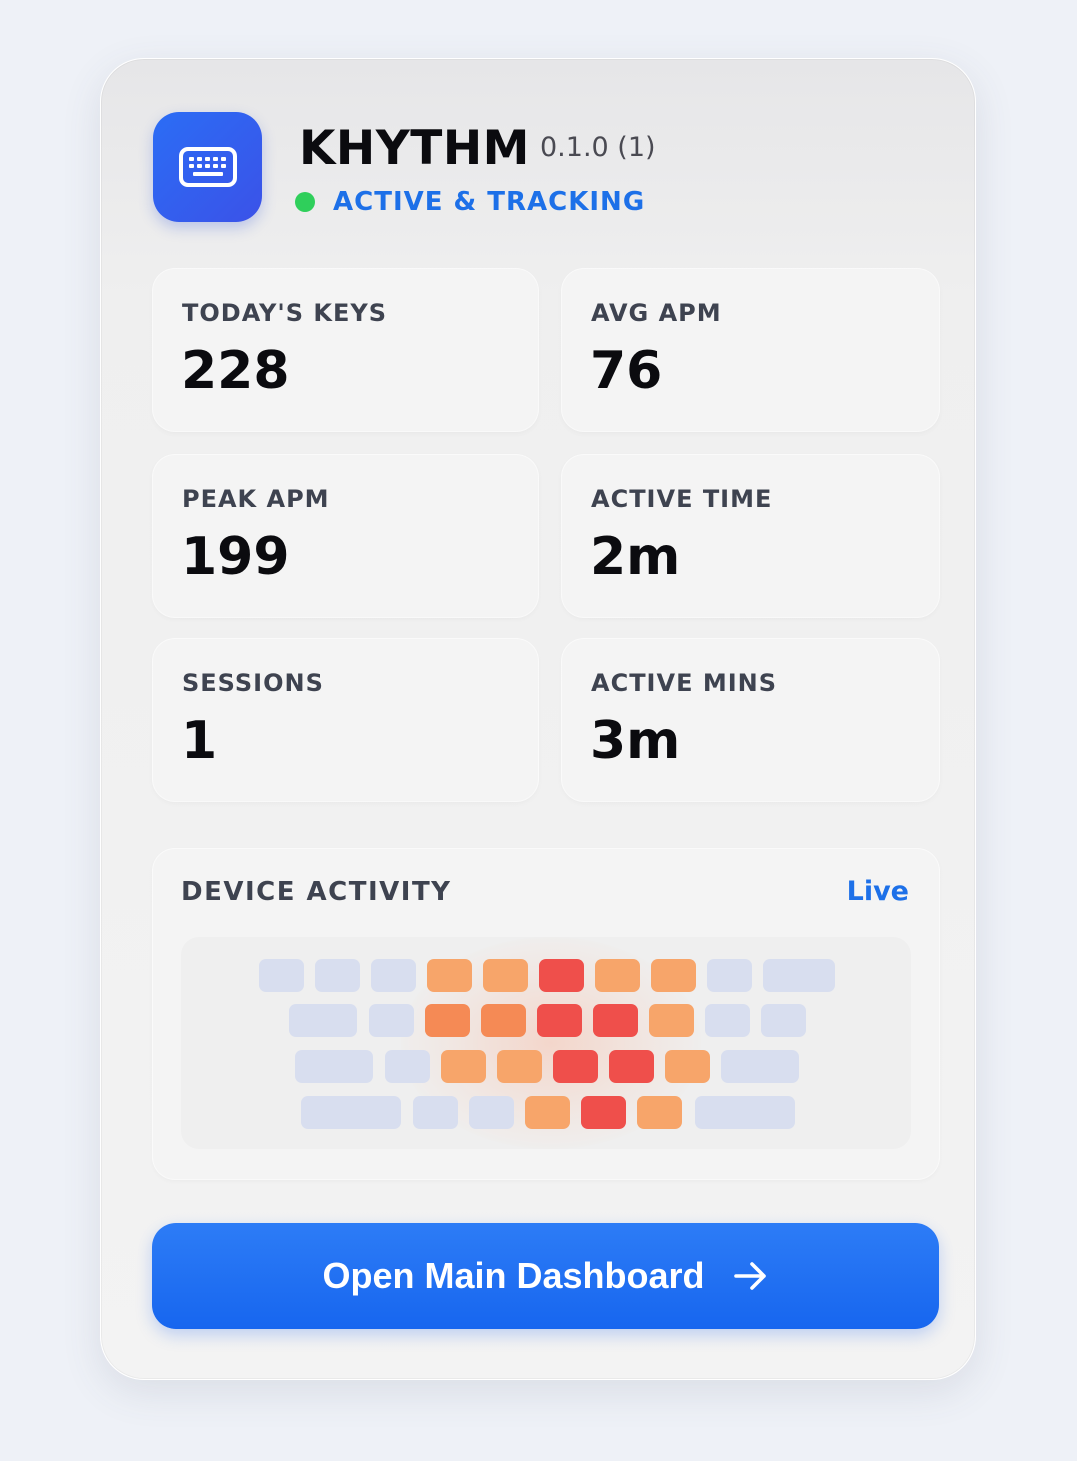  Describe the element at coordinates (656, 313) in the screenshot. I see `stat-label: AVG APM` at that location.